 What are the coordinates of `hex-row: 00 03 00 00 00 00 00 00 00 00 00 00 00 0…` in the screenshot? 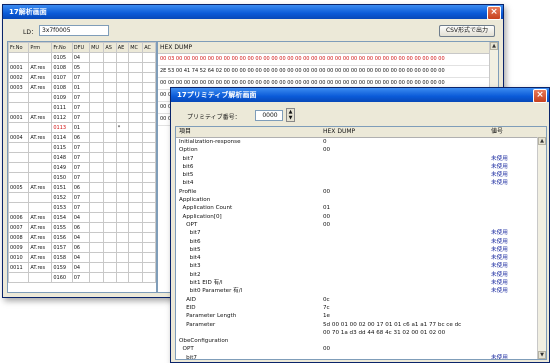 It's located at (328, 60).